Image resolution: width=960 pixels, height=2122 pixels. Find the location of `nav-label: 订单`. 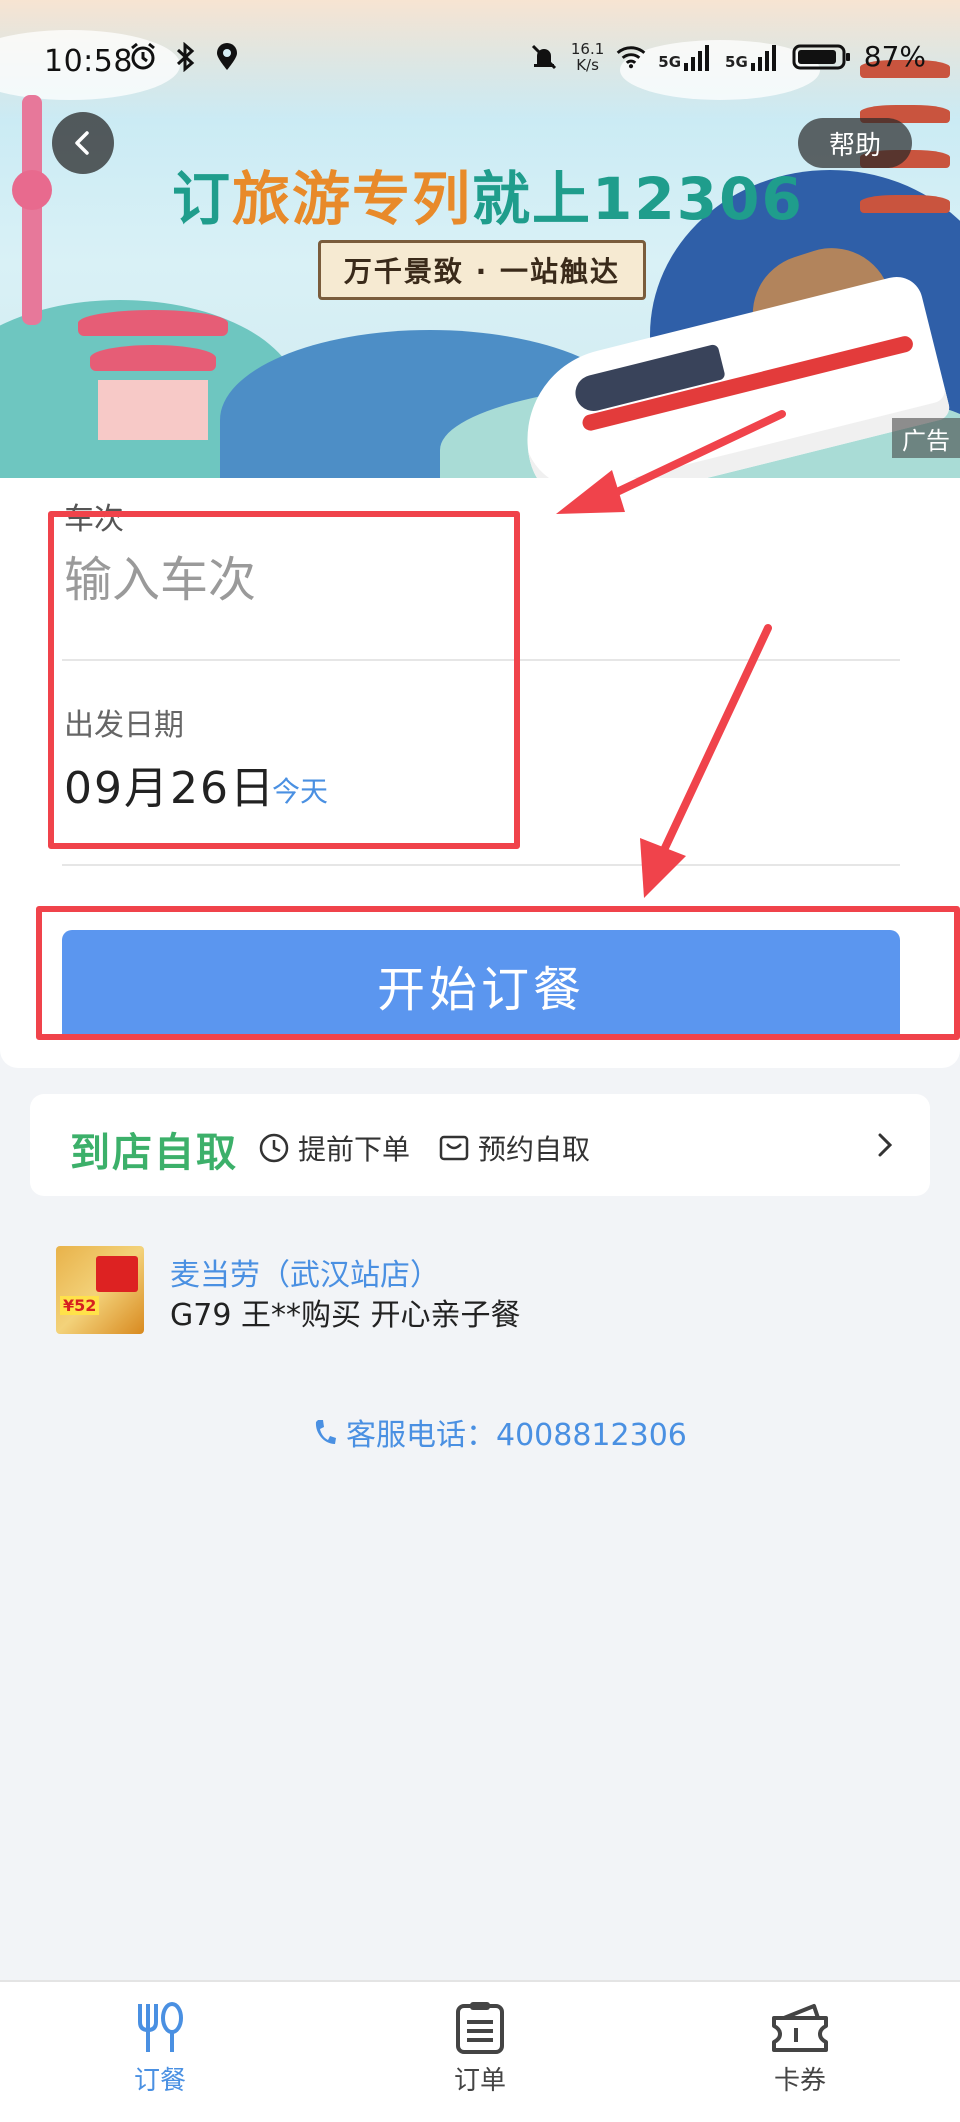

nav-label: 订单 is located at coordinates (479, 2081).